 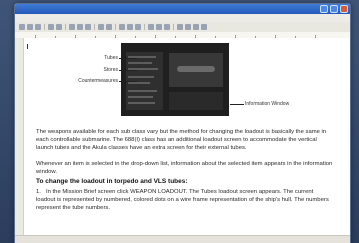 I want to click on copy-icon, so click(x=80, y=27).